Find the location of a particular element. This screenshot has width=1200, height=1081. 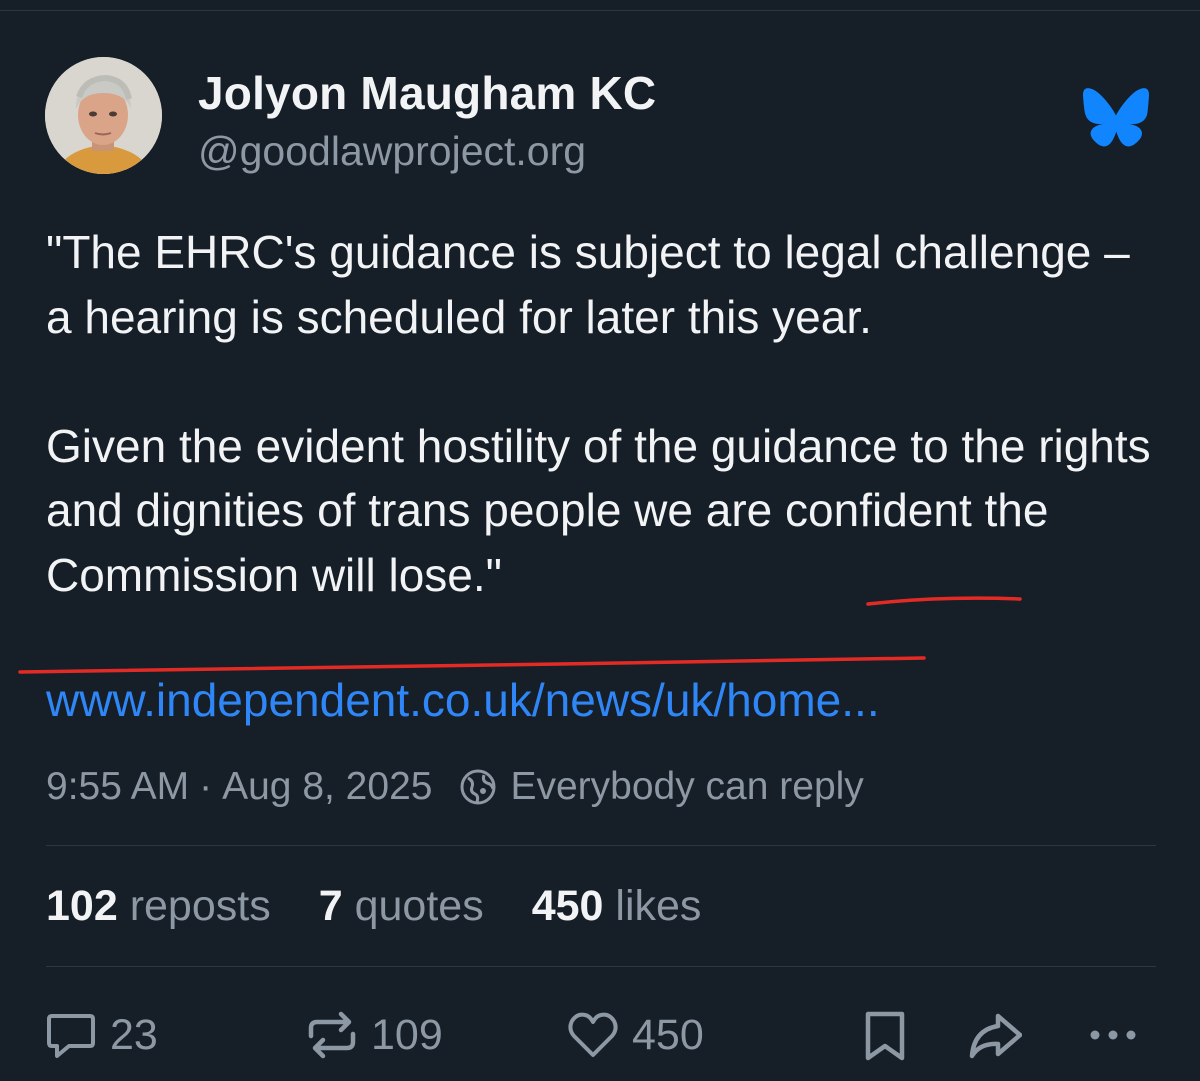

quotes-count: 7 is located at coordinates (330, 906).